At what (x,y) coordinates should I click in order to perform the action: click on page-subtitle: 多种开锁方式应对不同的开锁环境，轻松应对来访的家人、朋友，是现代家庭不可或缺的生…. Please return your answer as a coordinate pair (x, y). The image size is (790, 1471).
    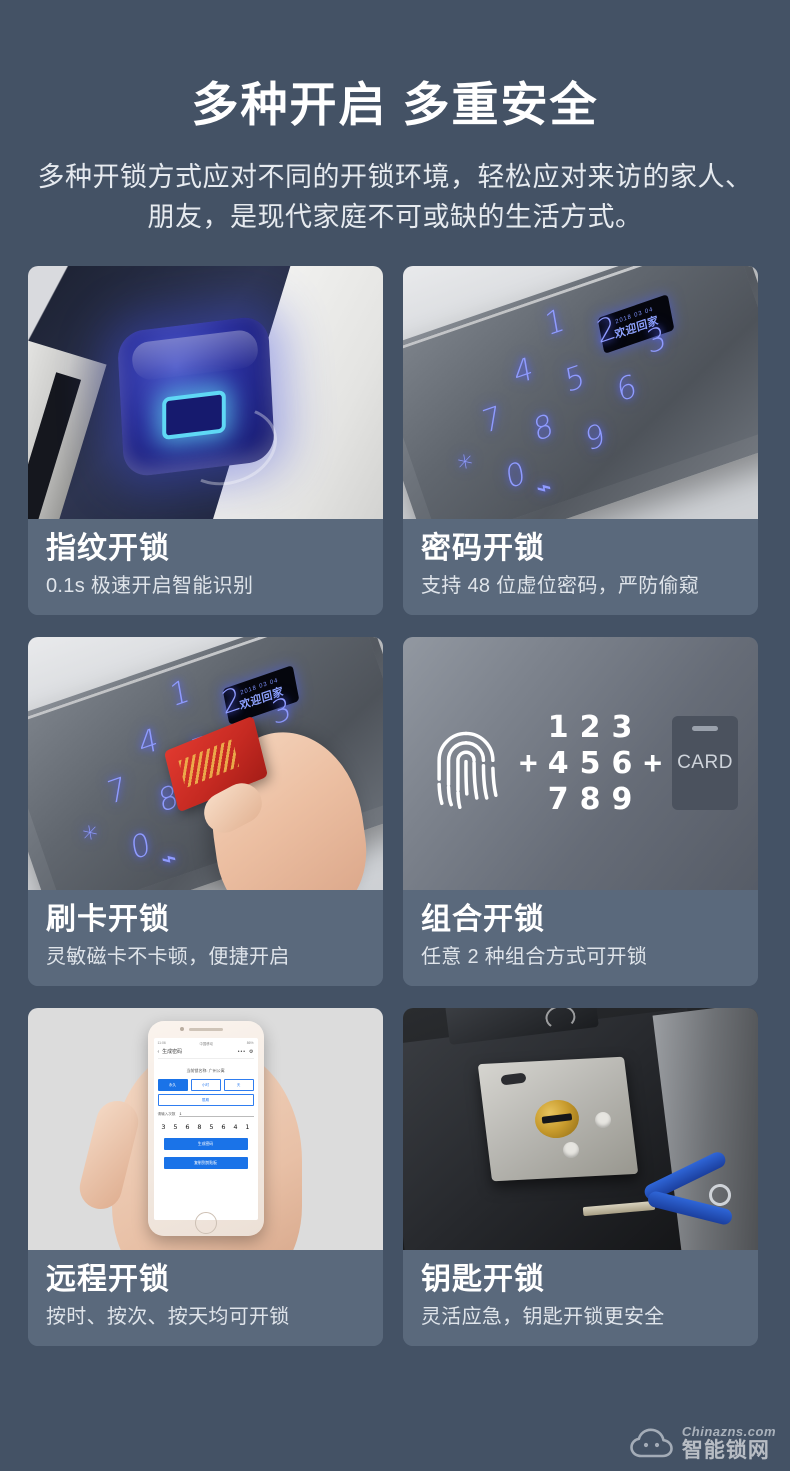
    Looking at the image, I should click on (395, 197).